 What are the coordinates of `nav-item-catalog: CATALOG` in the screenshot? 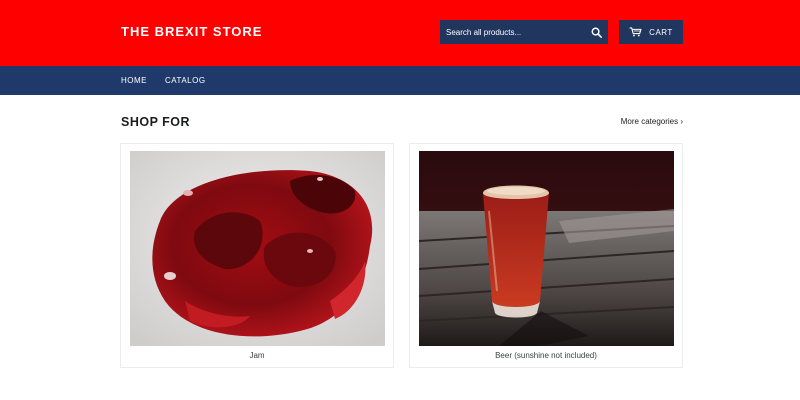 It's located at (185, 80).